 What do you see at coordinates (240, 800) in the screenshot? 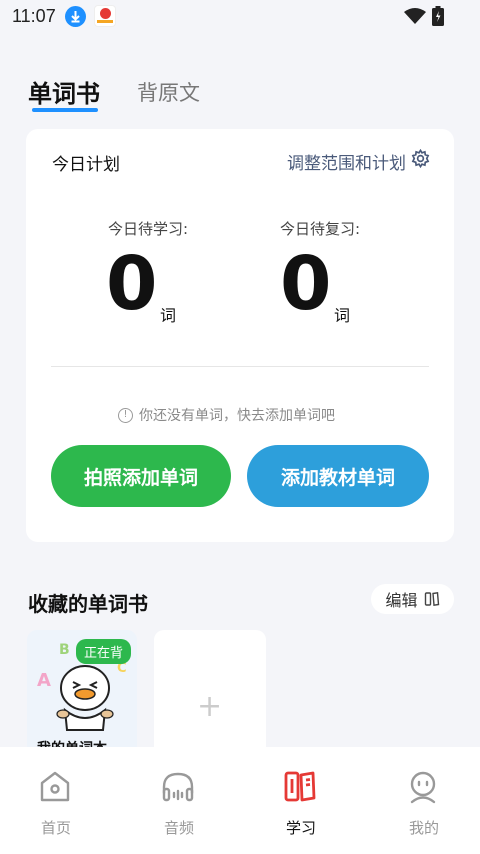
I see `bottom-nav: 首页 音频 学习 我的` at bounding box center [240, 800].